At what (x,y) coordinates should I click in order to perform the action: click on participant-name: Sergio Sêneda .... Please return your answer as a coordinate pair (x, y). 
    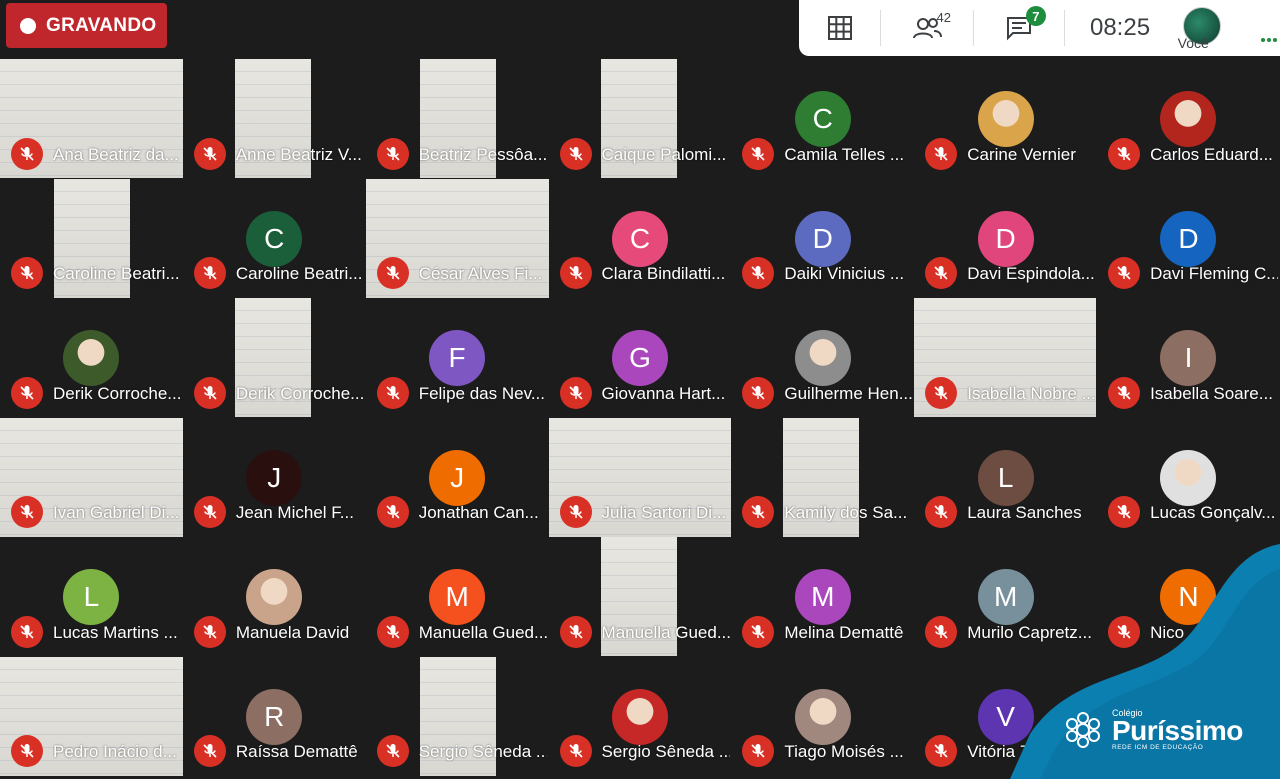
    Looking at the image, I should click on (482, 751).